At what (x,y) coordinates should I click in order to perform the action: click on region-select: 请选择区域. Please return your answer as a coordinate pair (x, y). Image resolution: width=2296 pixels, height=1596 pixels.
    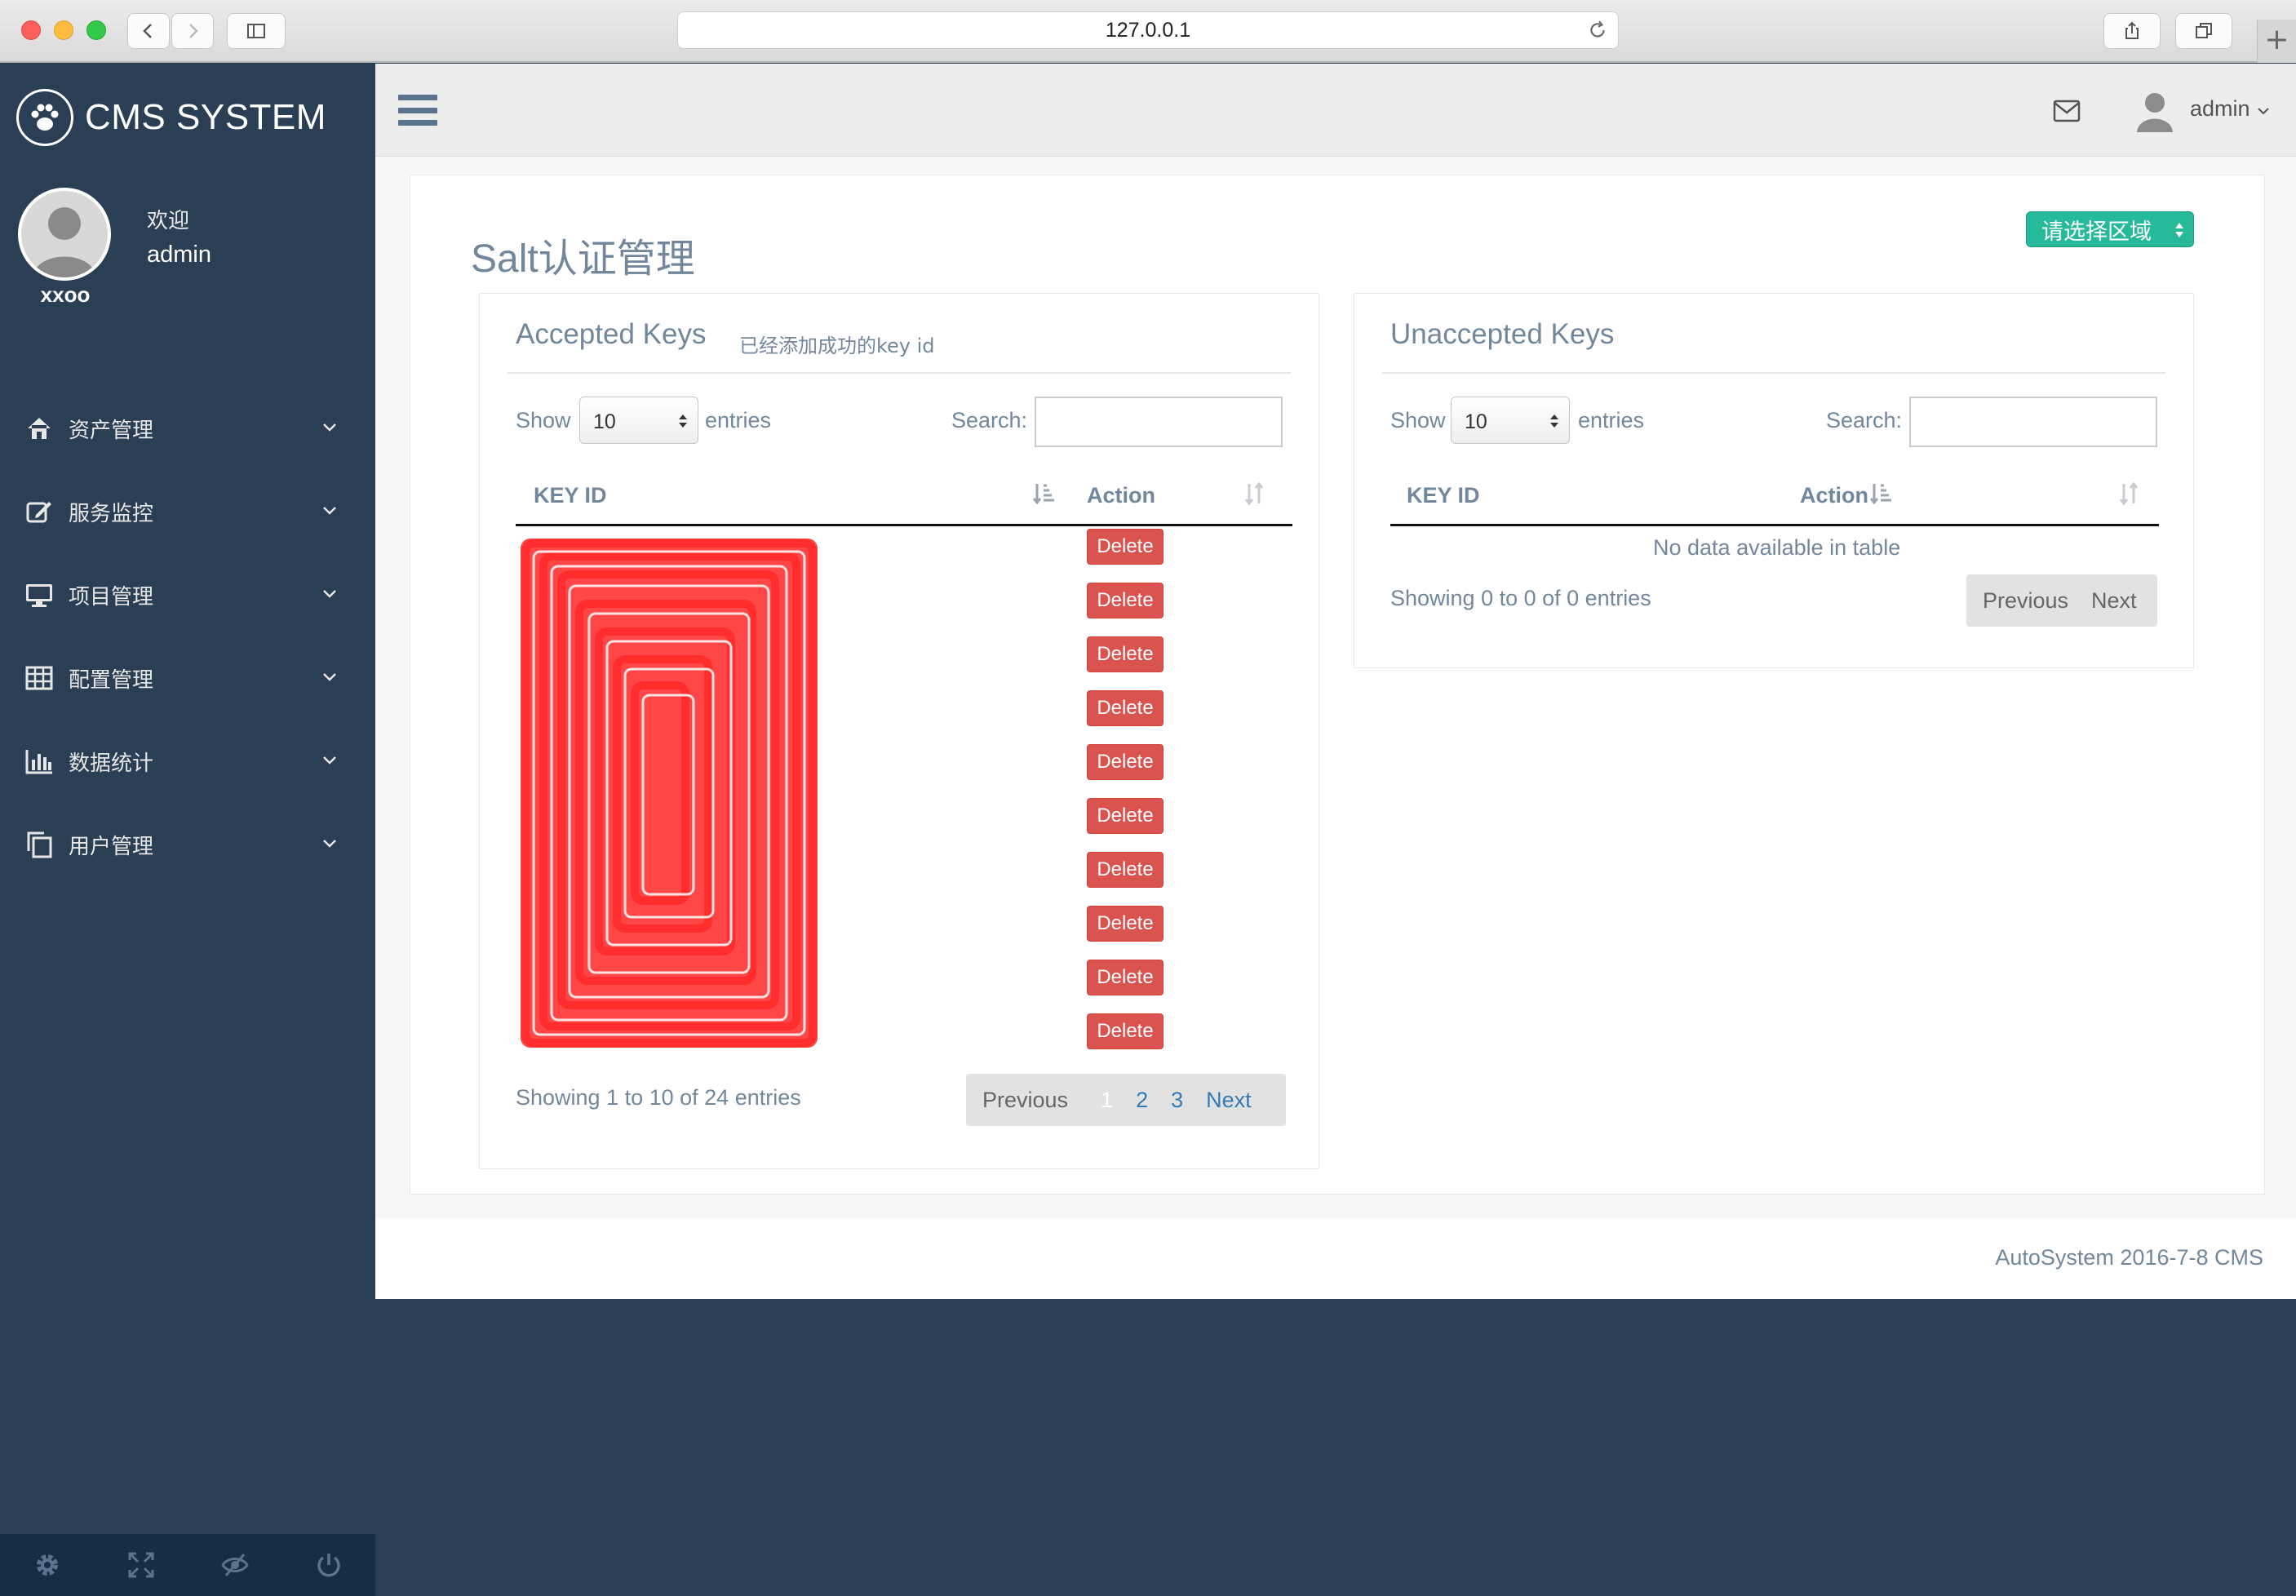
    Looking at the image, I should click on (2110, 229).